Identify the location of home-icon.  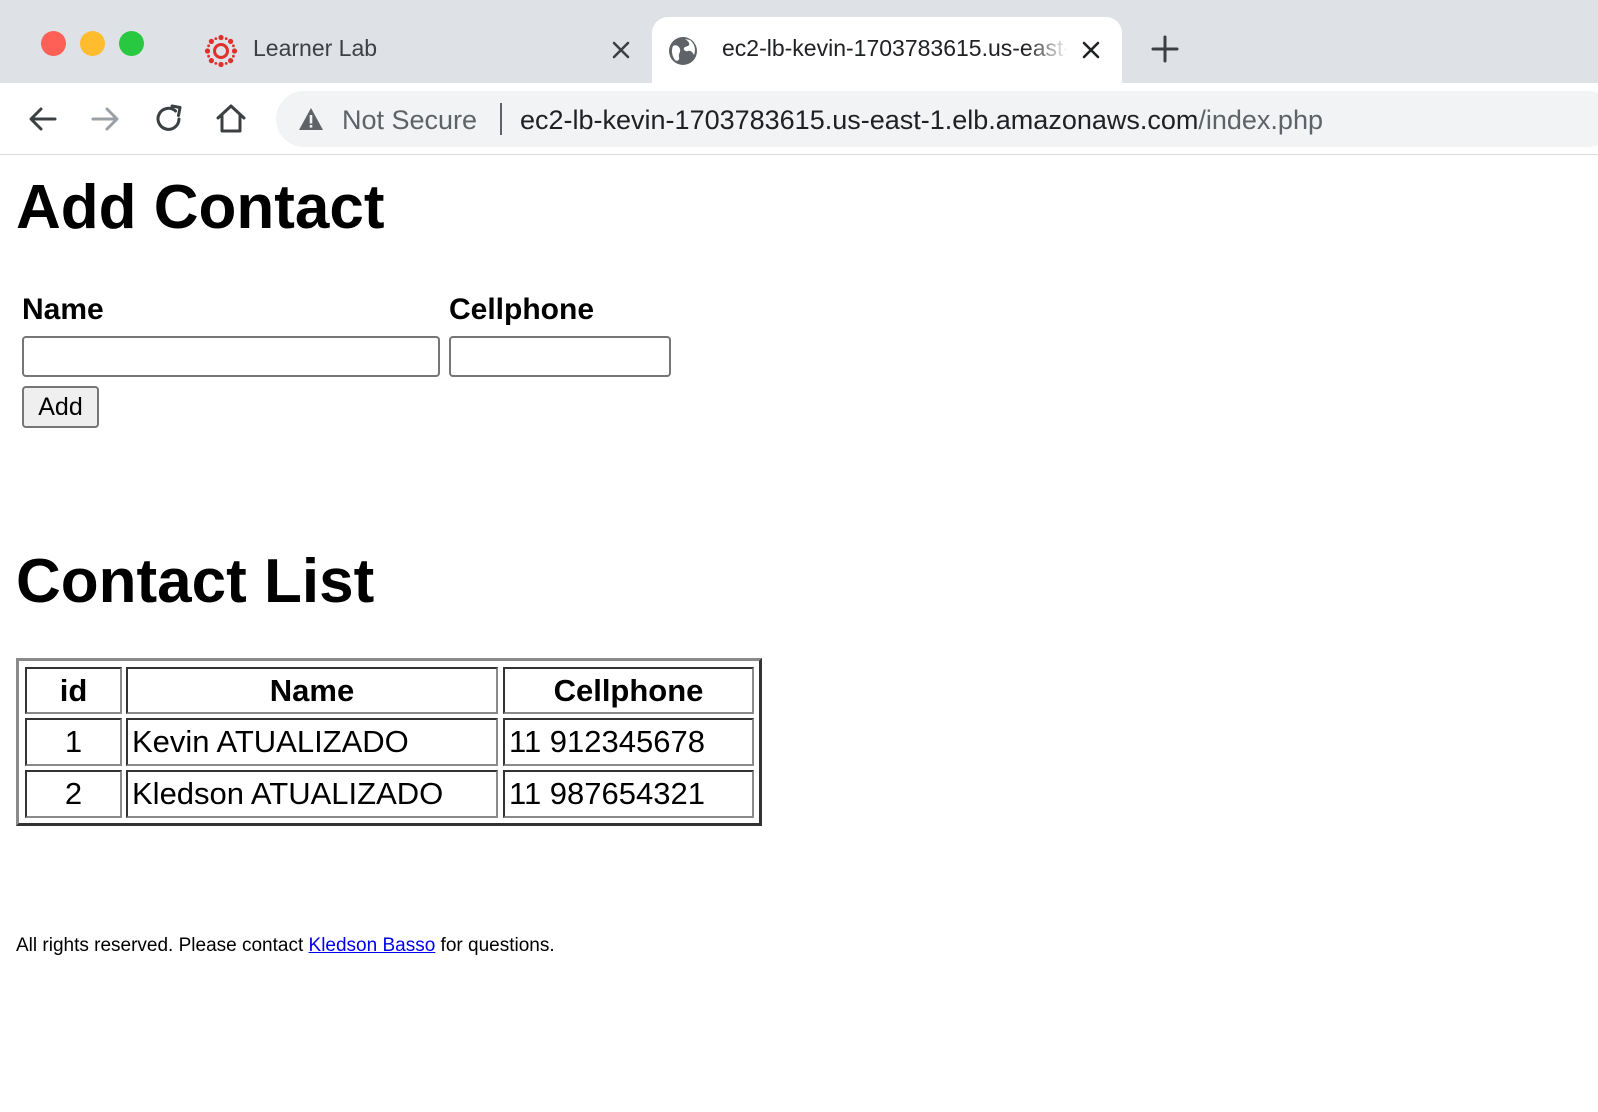
(231, 119).